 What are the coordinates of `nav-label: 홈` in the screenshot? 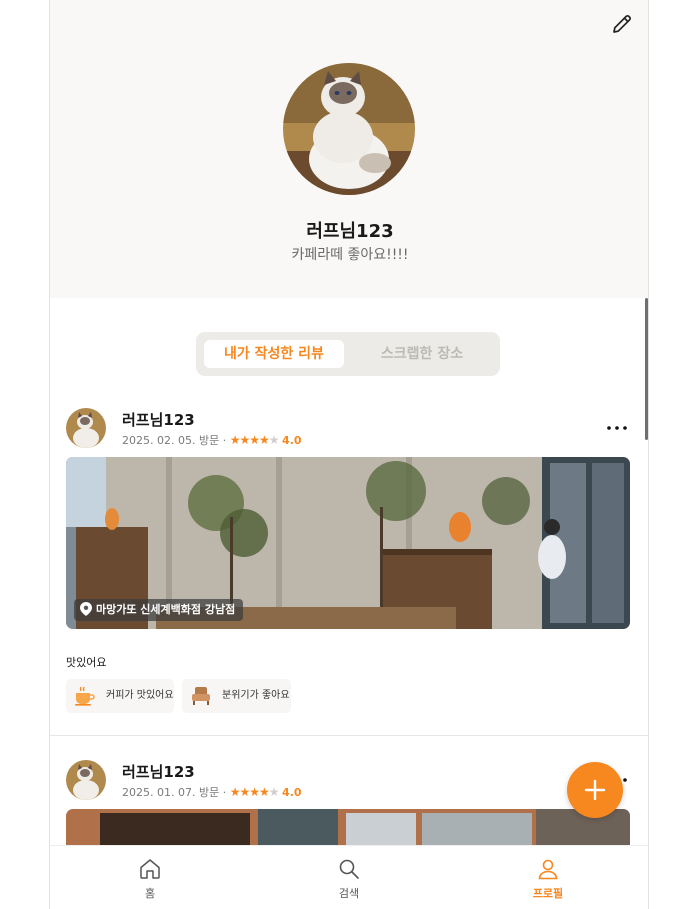 It's located at (150, 893).